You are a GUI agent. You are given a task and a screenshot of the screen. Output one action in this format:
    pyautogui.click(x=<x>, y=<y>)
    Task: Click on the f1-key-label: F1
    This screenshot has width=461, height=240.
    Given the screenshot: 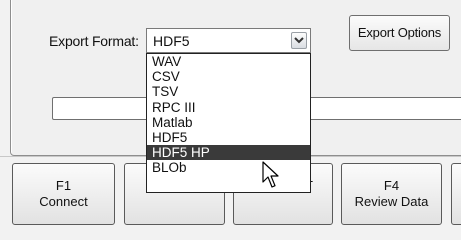 What is the action you would take?
    pyautogui.click(x=63, y=185)
    